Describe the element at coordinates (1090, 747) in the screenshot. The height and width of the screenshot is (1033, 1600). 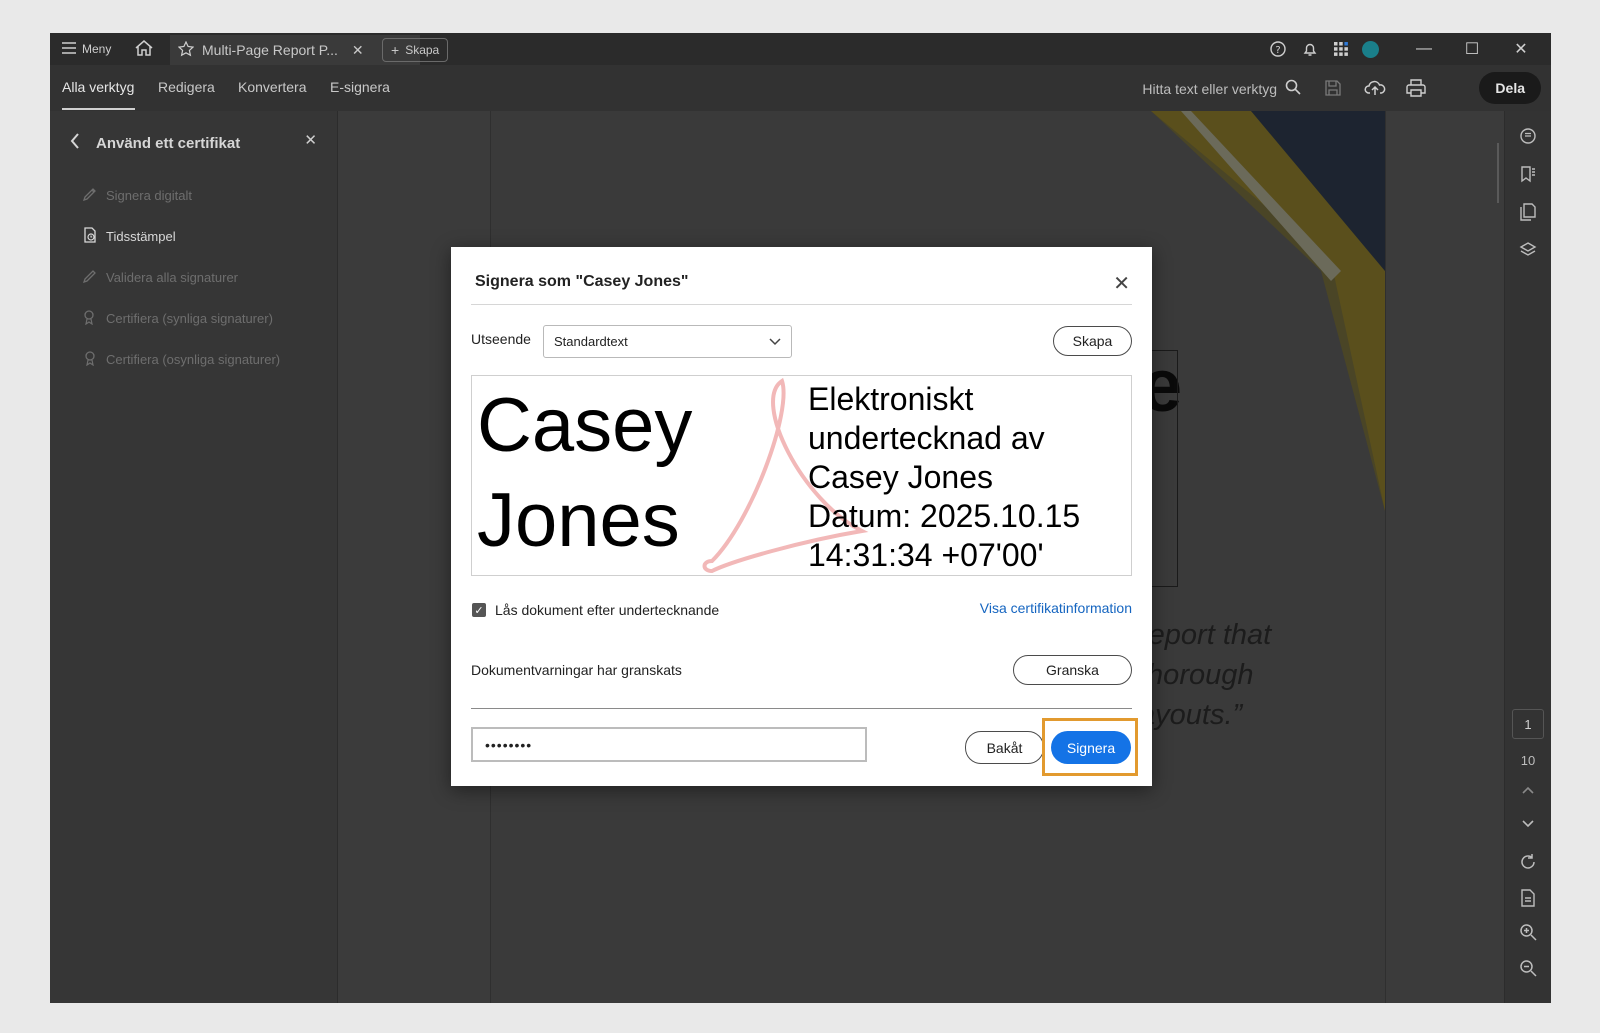
I see `sign-button-highlight` at that location.